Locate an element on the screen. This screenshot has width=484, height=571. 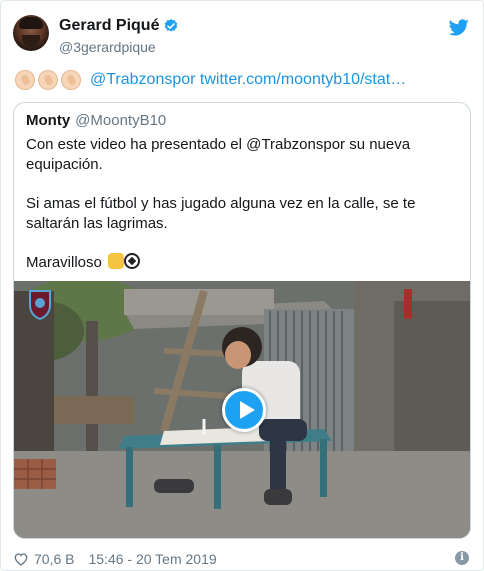
author-name: Gerard Piqué is located at coordinates (109, 26).